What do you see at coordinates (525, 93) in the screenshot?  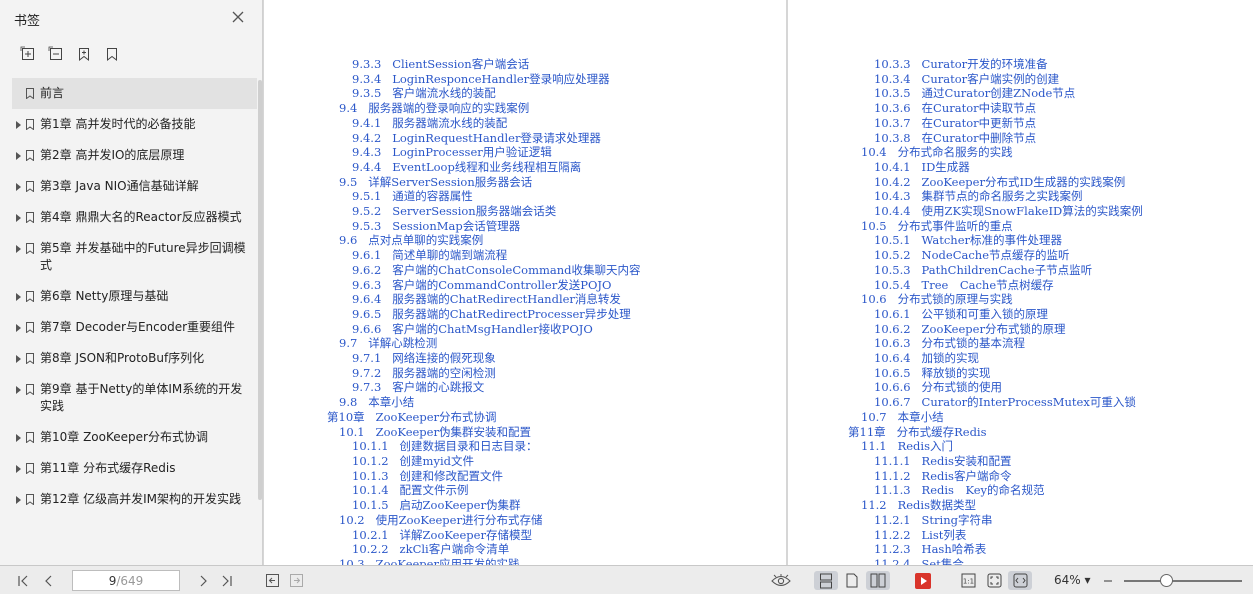 I see `toc-entry: 9.3.5 客户端流水线的装配` at bounding box center [525, 93].